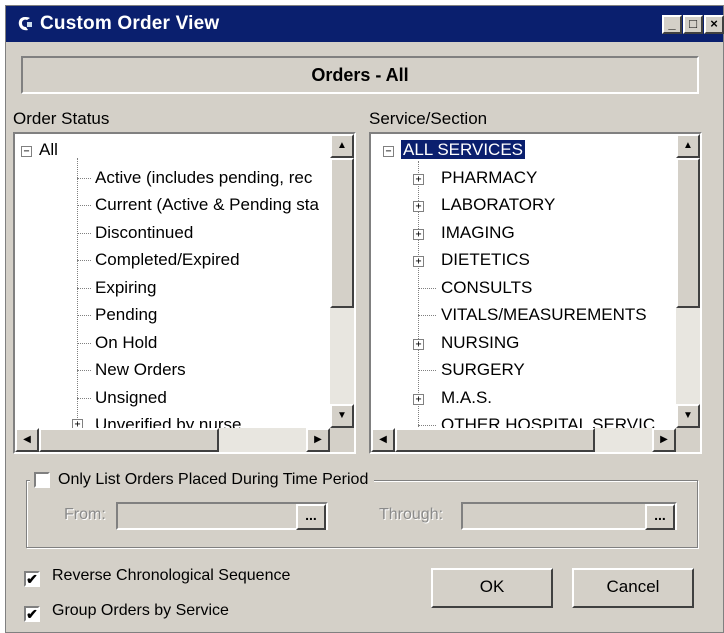 The height and width of the screenshot is (633, 724). What do you see at coordinates (633, 588) in the screenshot?
I see `cancel-button: Cancel` at bounding box center [633, 588].